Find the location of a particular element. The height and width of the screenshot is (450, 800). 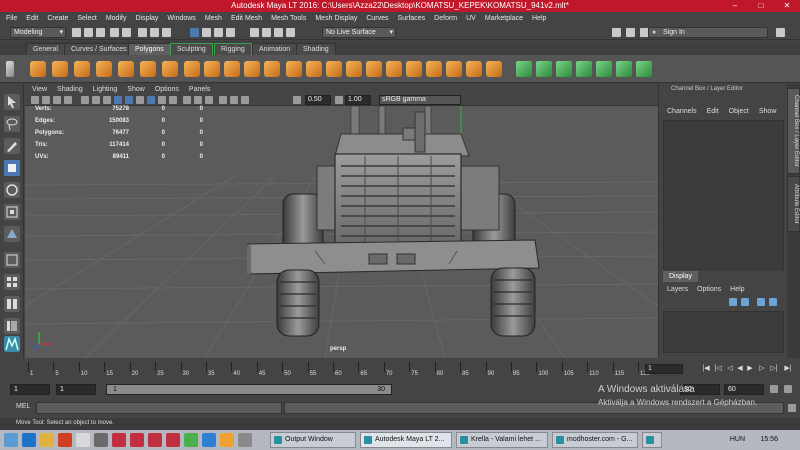

play-forward-icon: ▶ is located at coordinates (750, 368).